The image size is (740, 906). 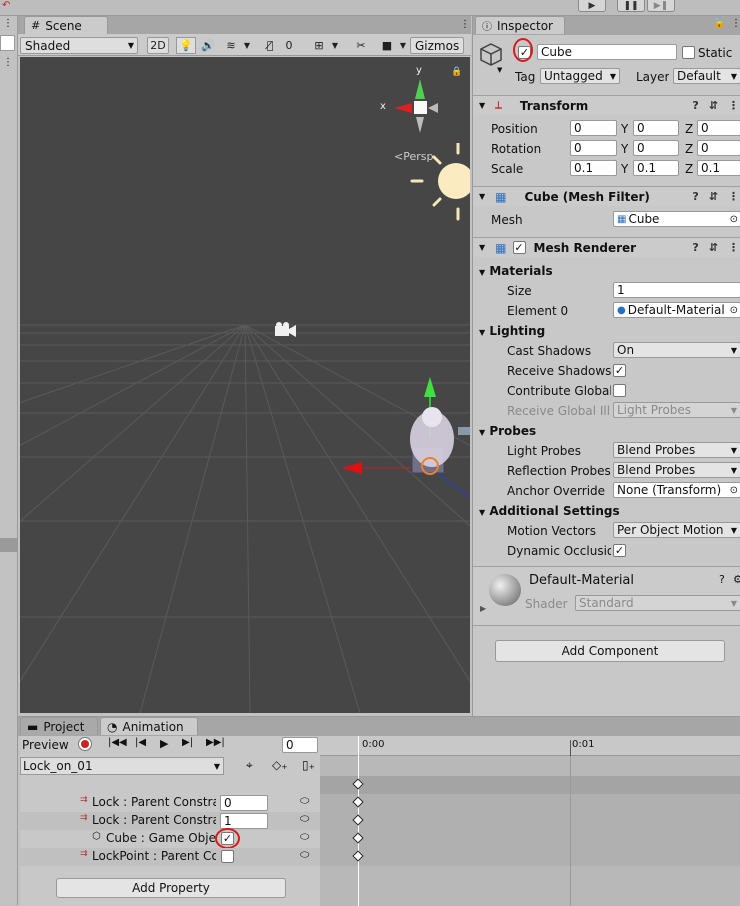 I want to click on object-name-field: Cube, so click(x=607, y=52).